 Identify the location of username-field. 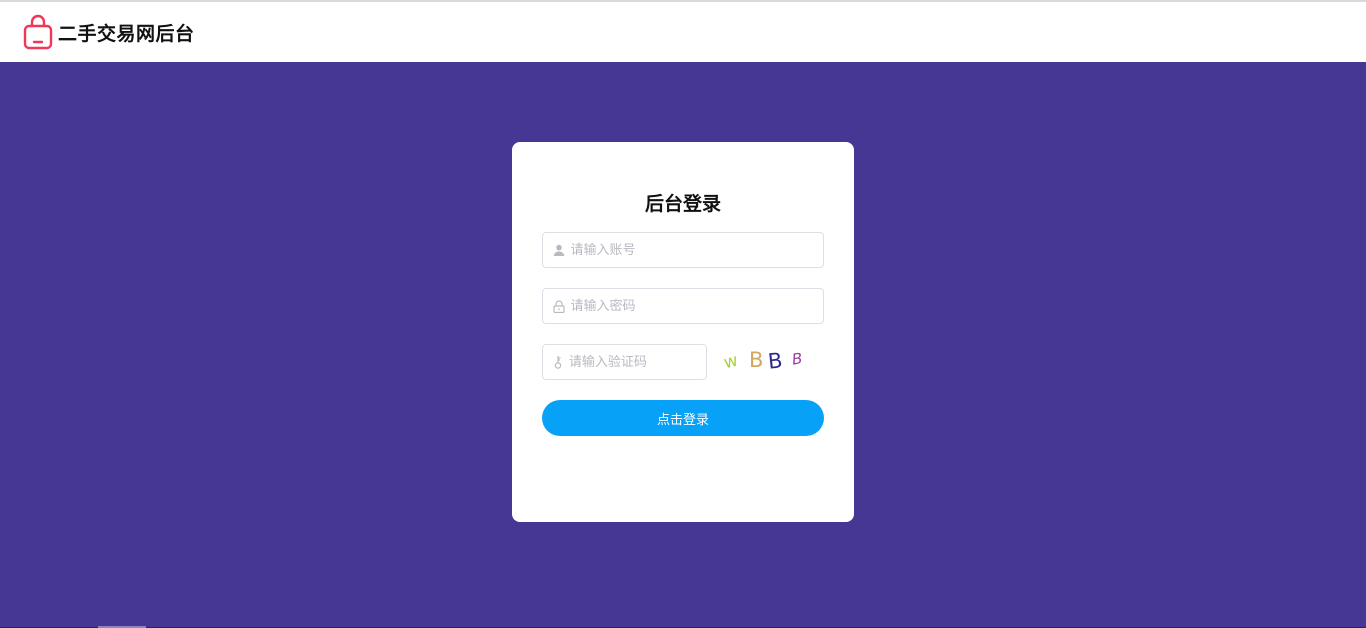
(683, 250).